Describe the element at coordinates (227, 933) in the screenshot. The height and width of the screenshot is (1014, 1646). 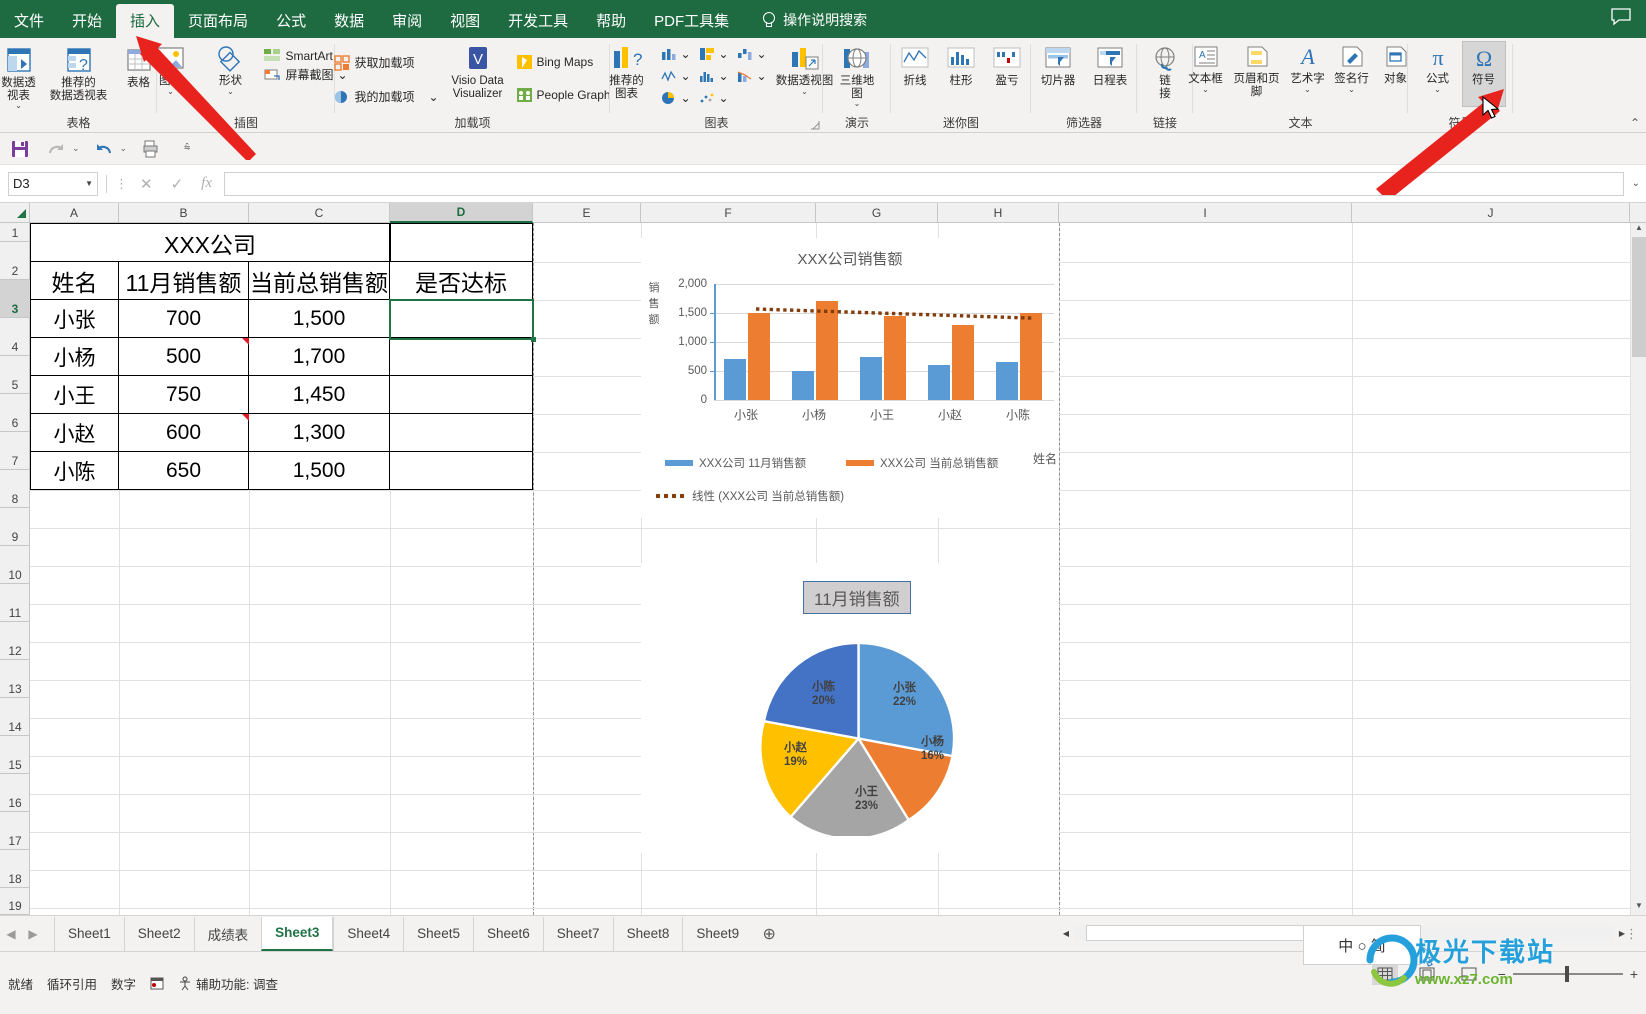
I see `sheet-tab-chengjibiao: 成绩表` at that location.